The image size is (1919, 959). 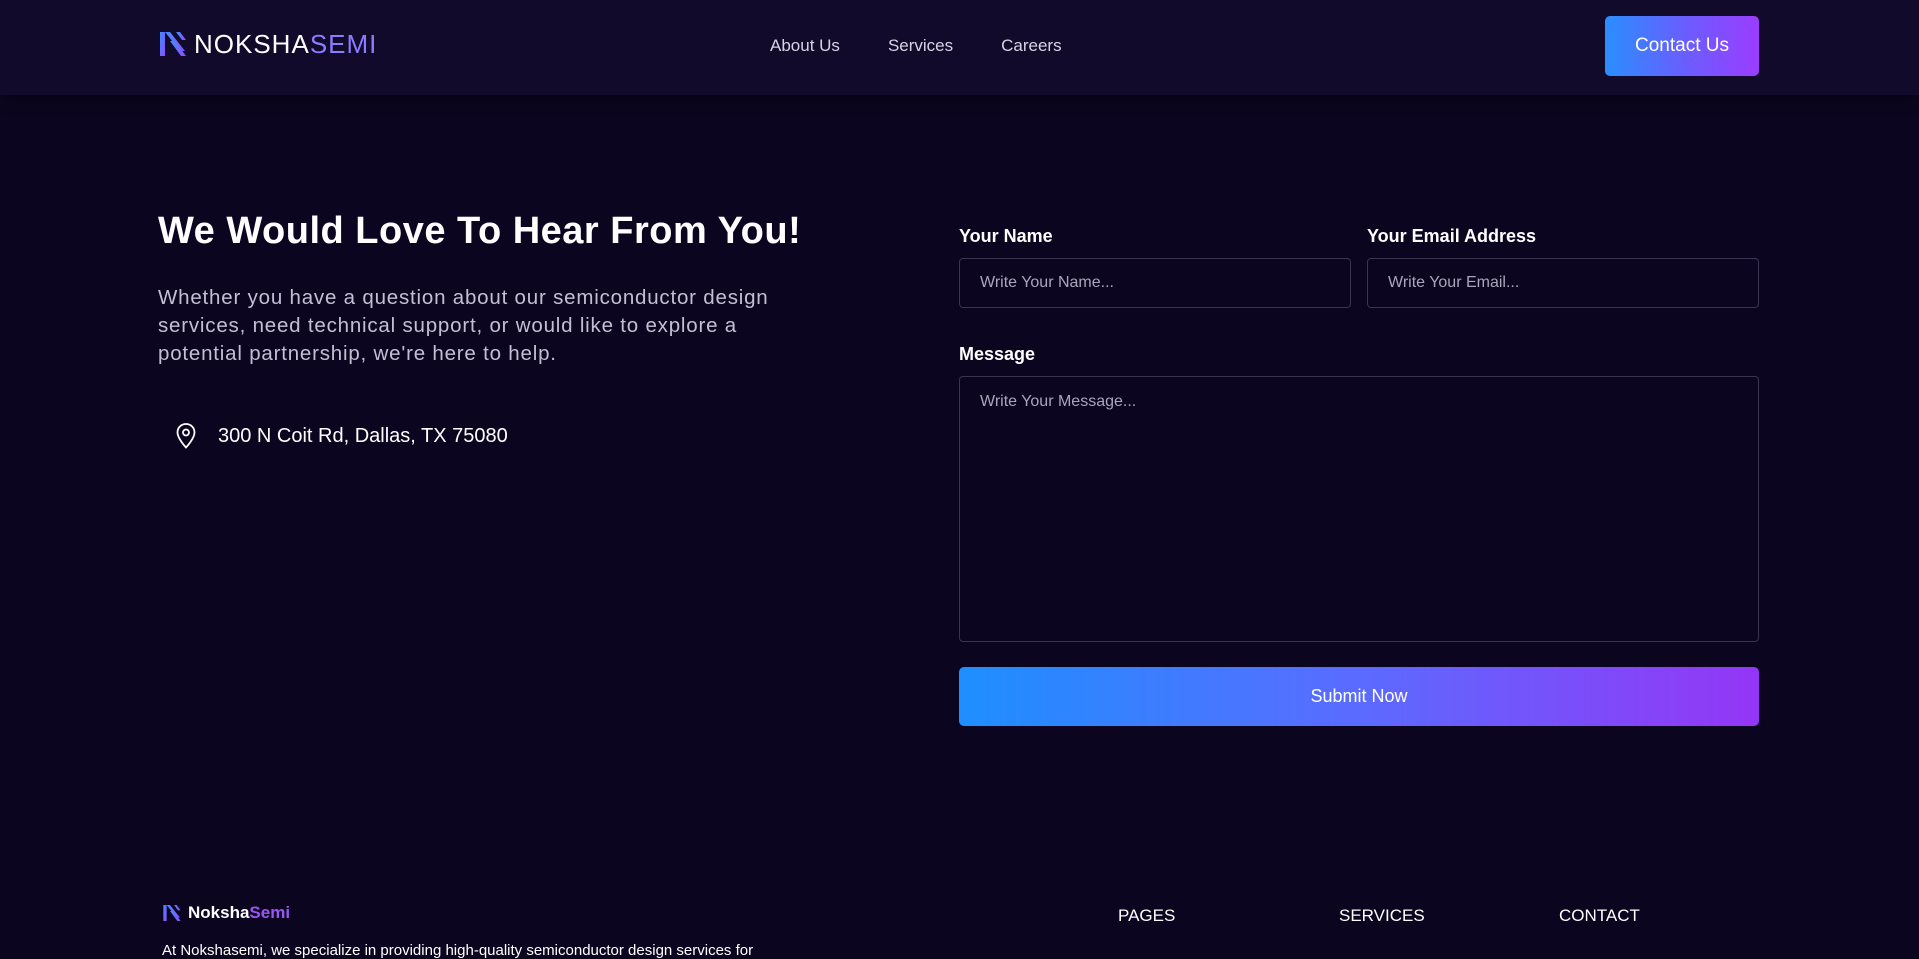 What do you see at coordinates (363, 435) in the screenshot?
I see `address-text: 300 N Coit Rd, Dallas, TX 75080` at bounding box center [363, 435].